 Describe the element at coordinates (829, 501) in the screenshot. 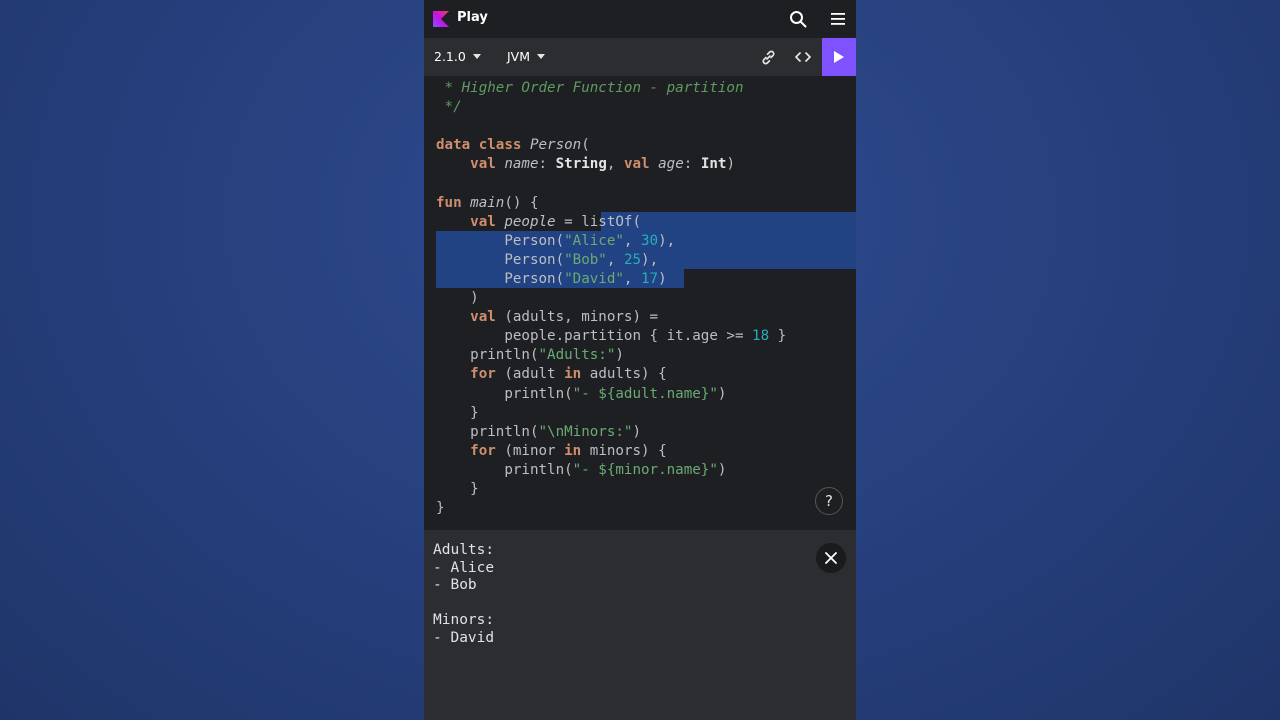

I see `help-button: ?` at that location.